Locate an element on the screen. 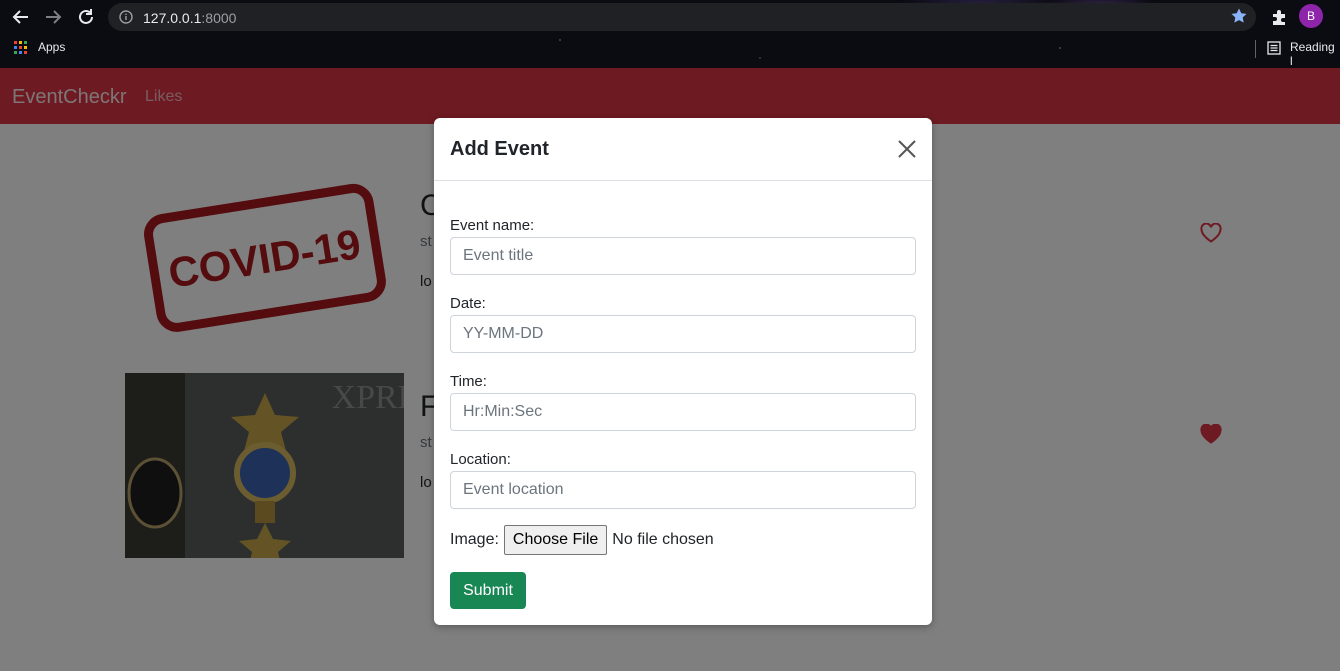 The width and height of the screenshot is (1340, 671). url-text: 127.0.0.1:8000 is located at coordinates (189, 18).